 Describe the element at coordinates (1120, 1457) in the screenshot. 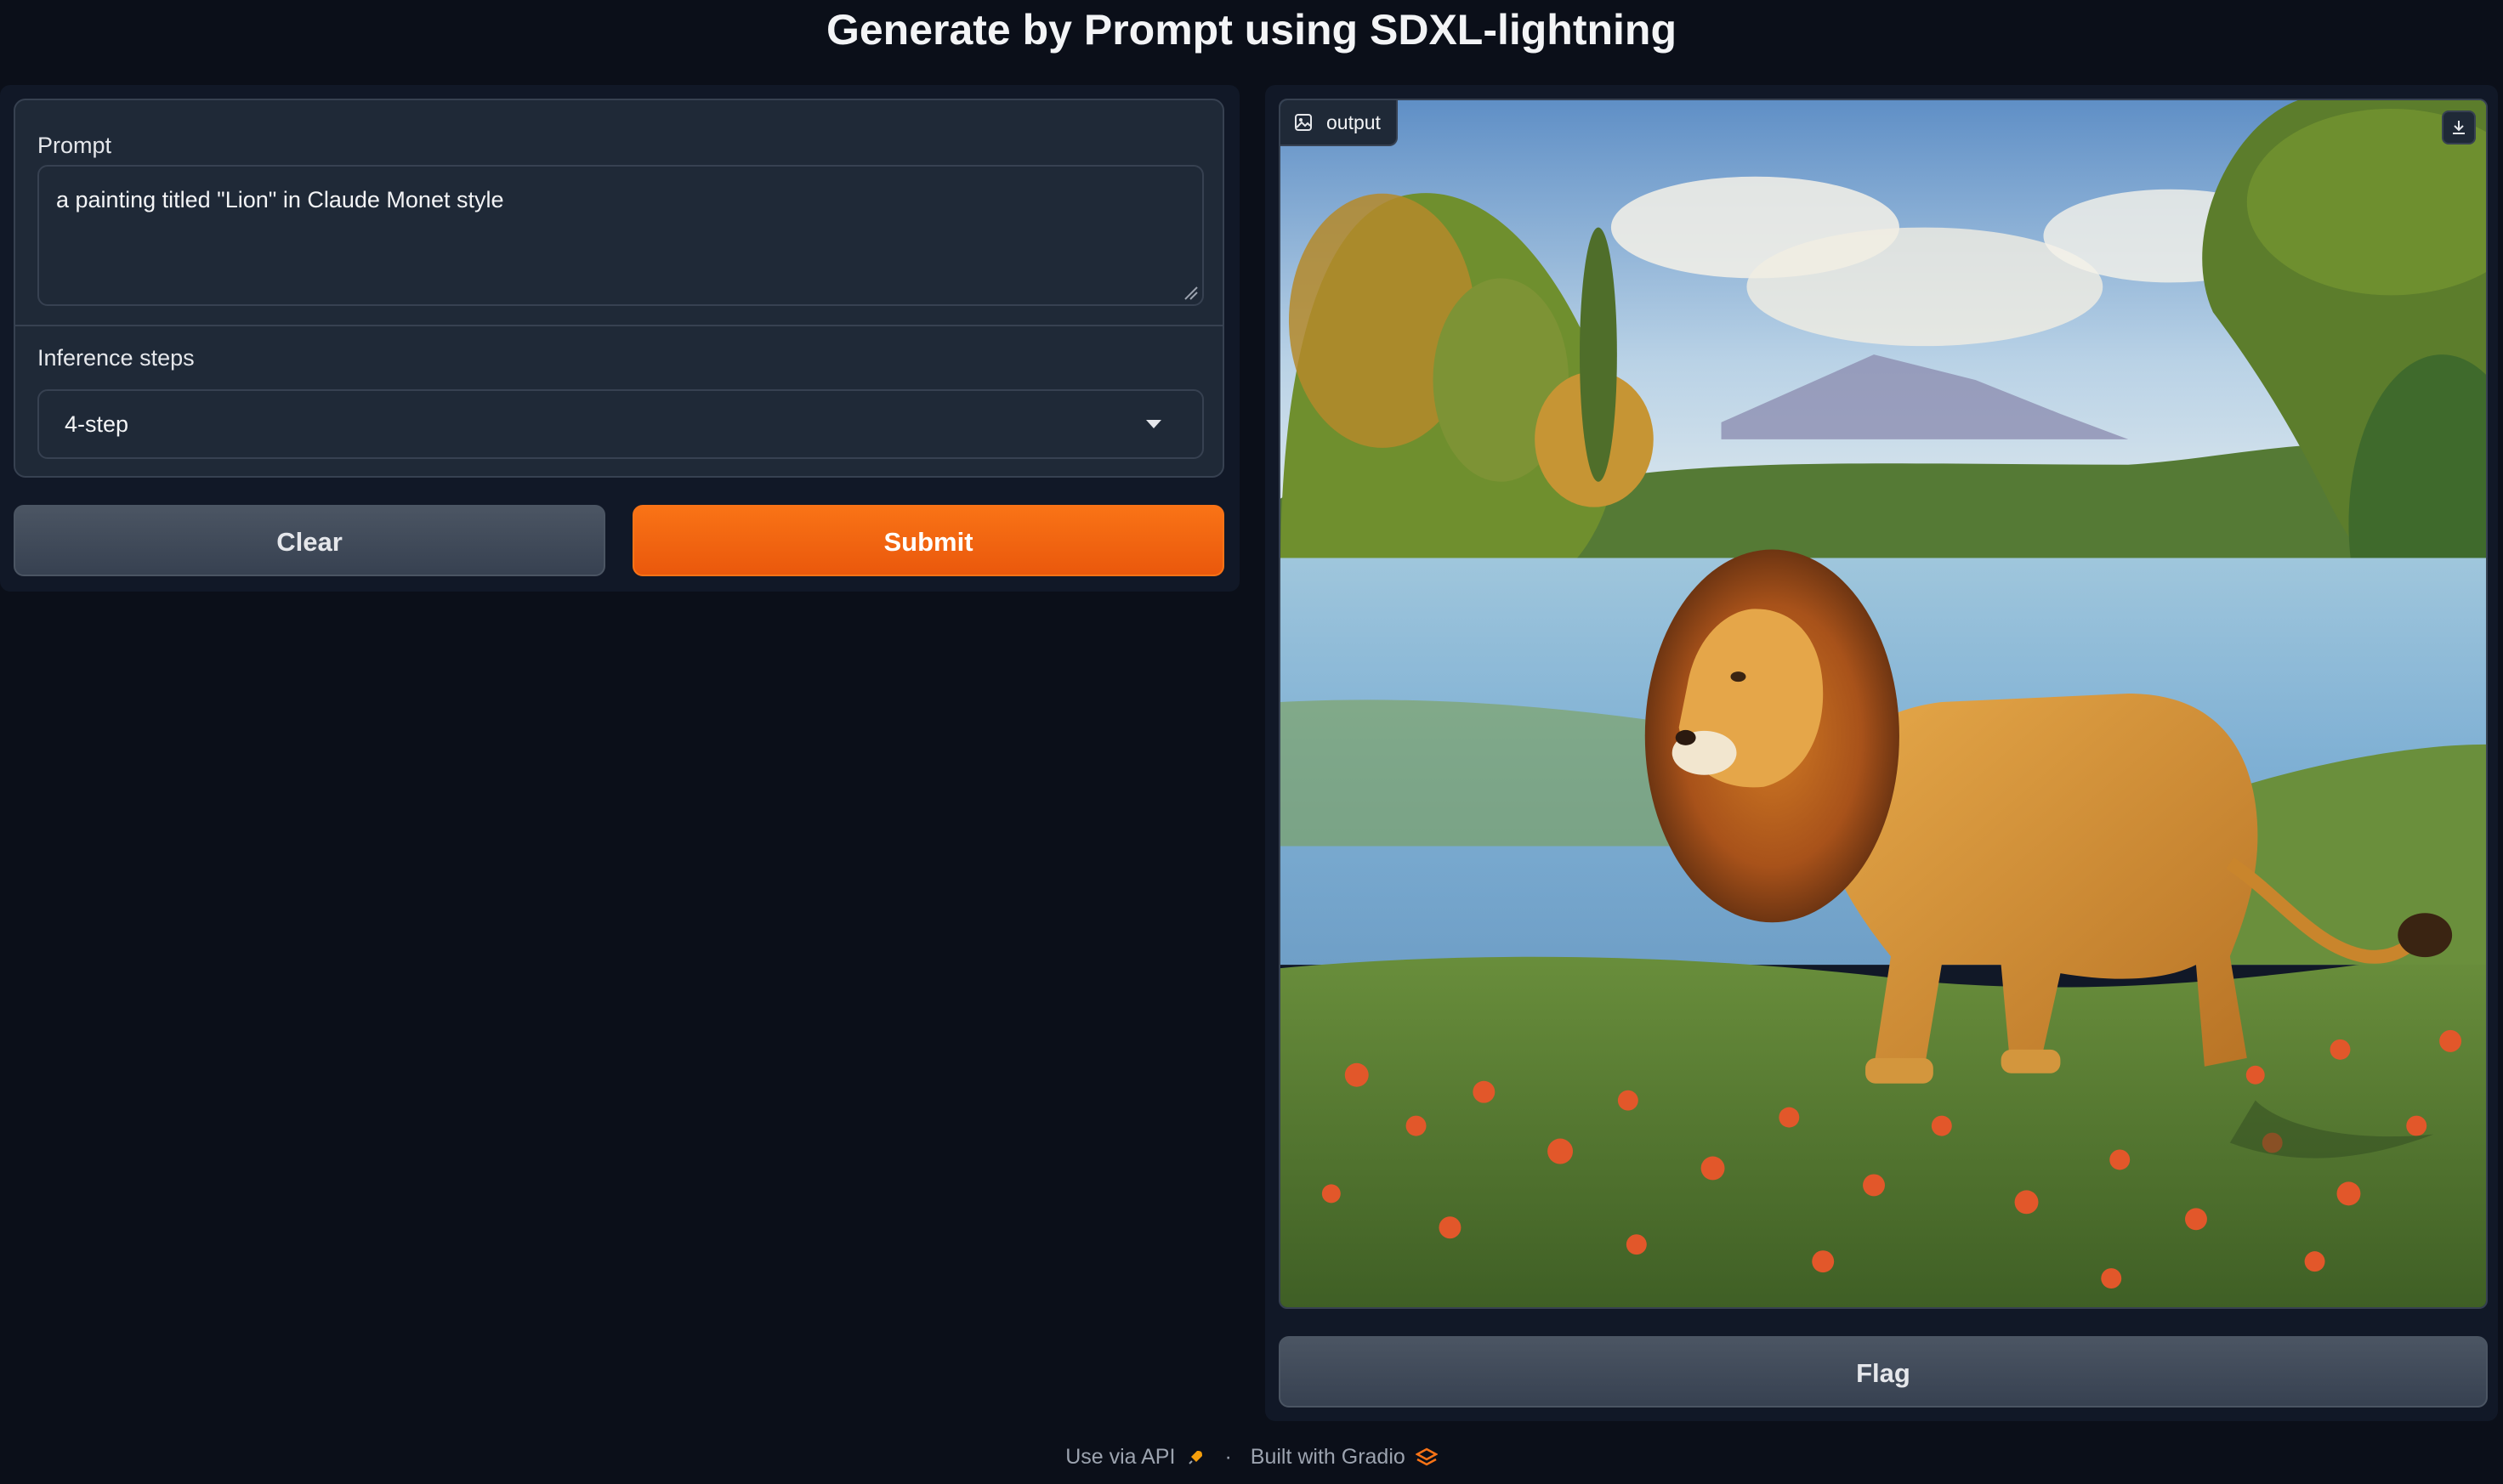

I see `use-via-api-link: Use via API` at that location.